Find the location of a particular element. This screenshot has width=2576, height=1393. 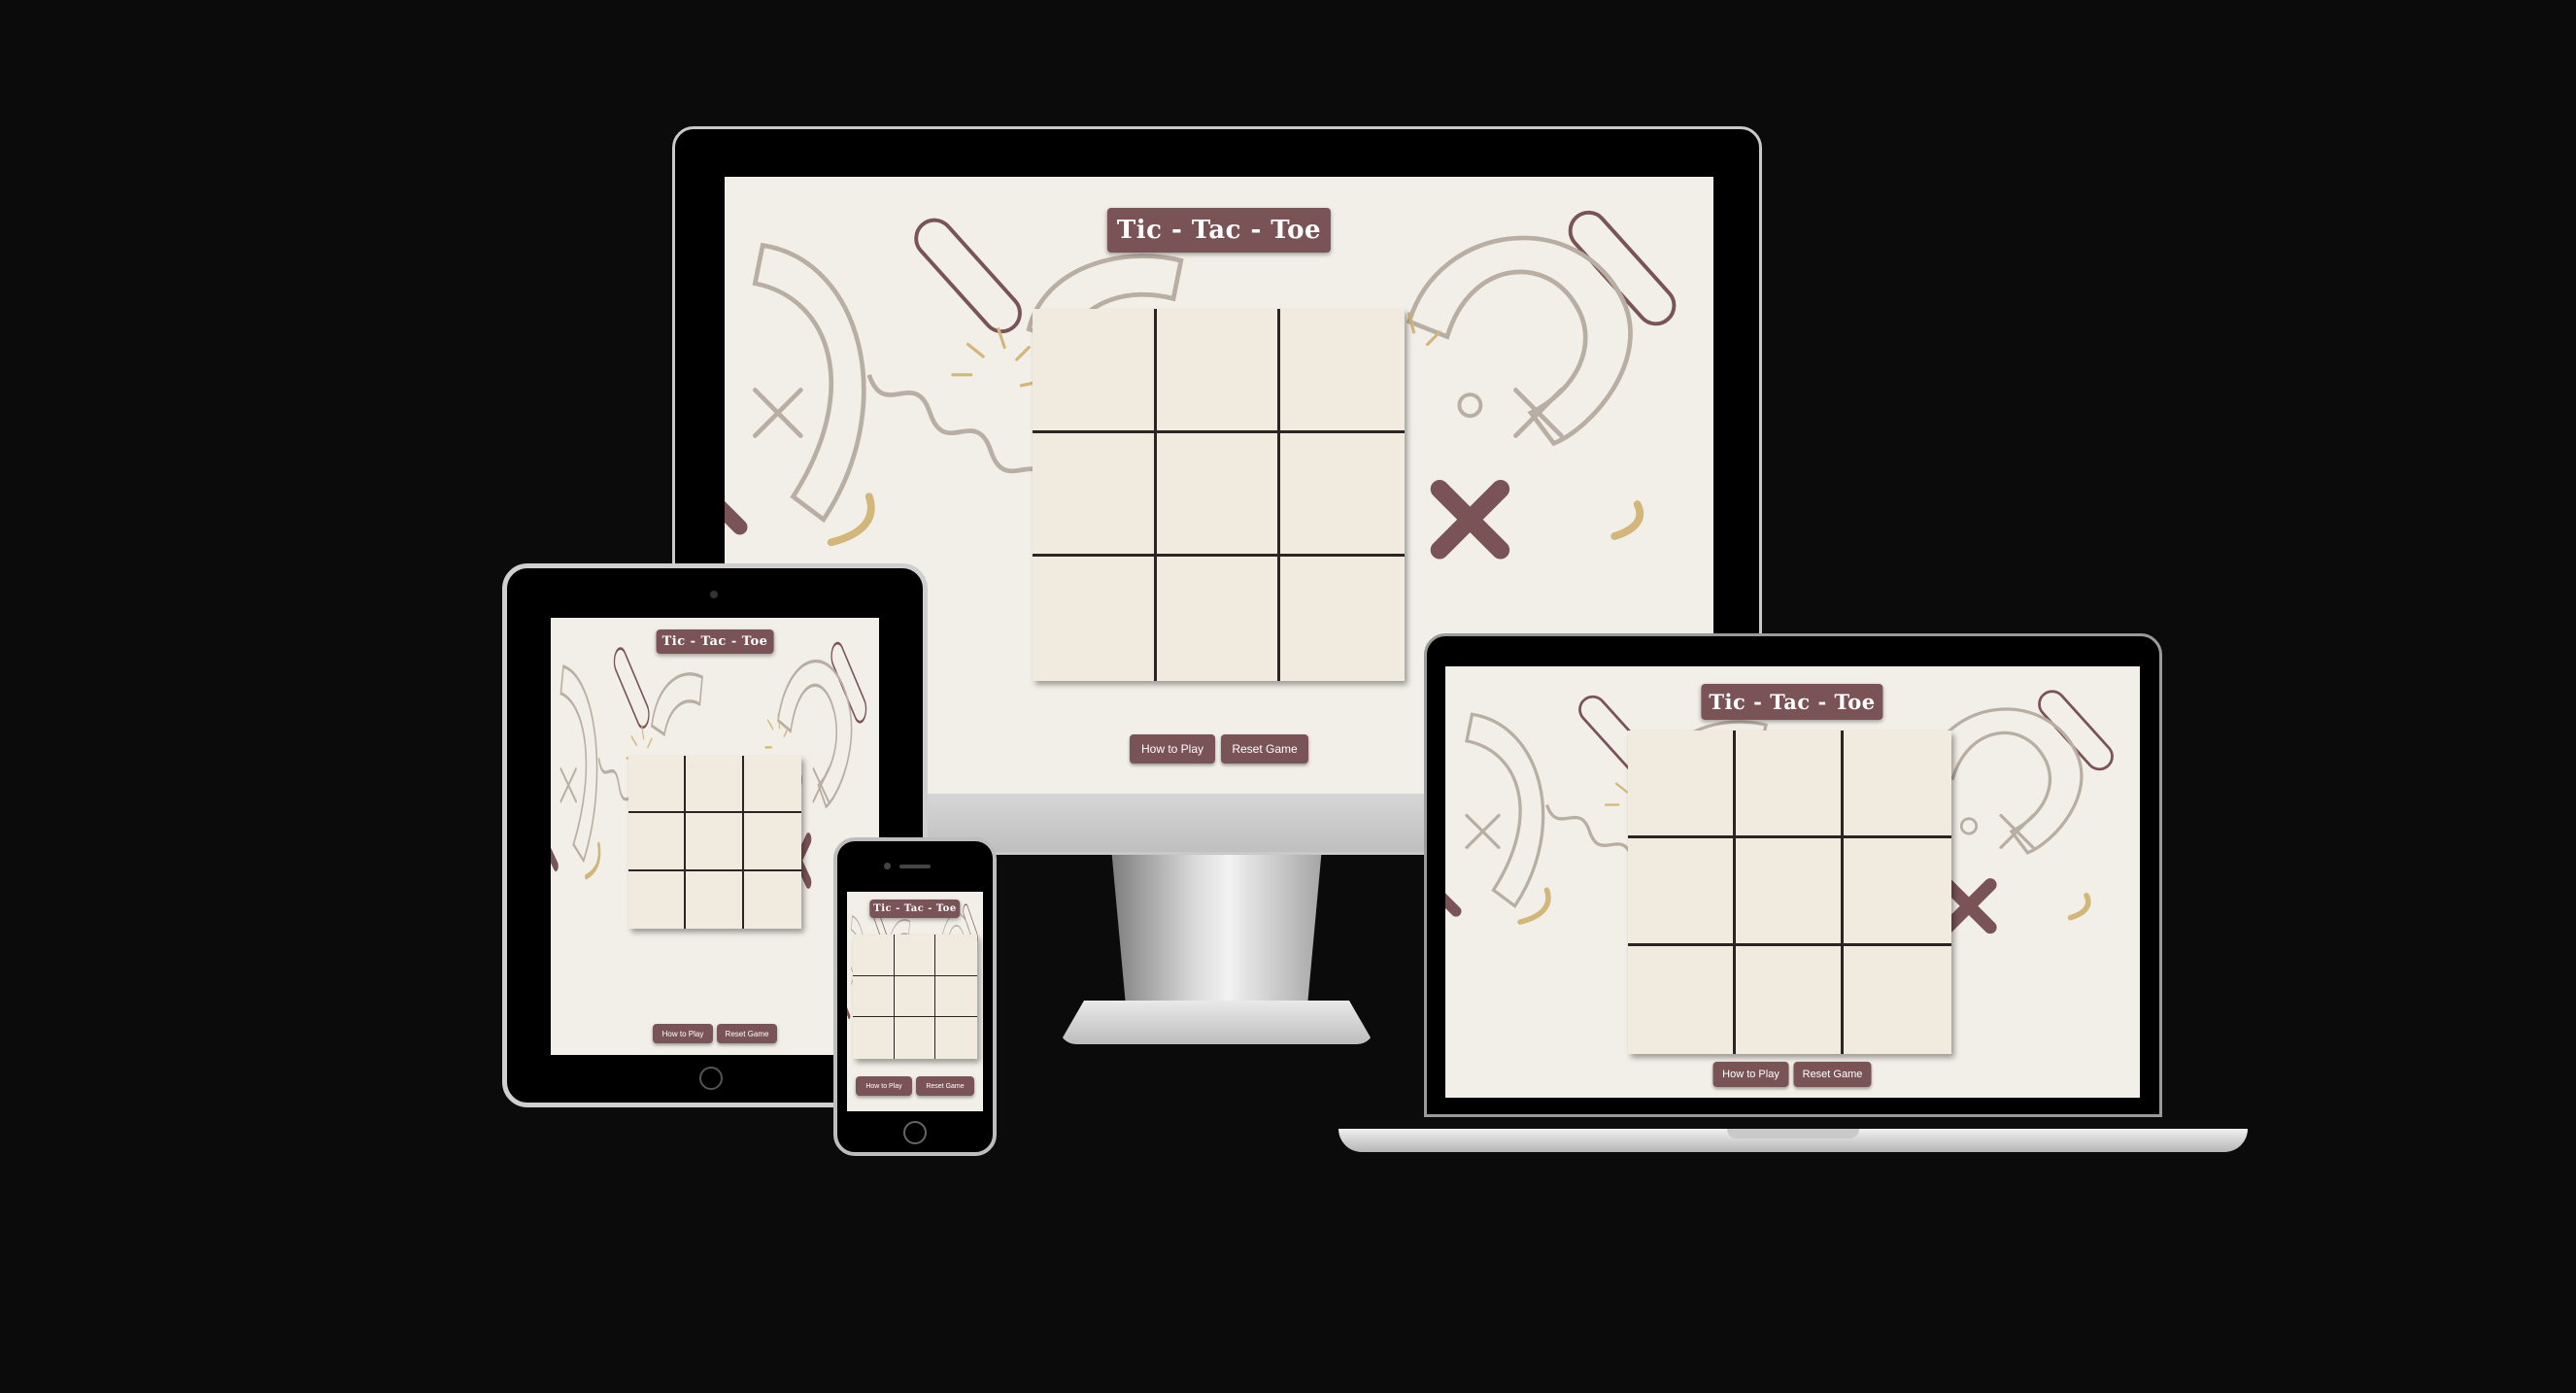

phone-speaker-icon is located at coordinates (915, 866).